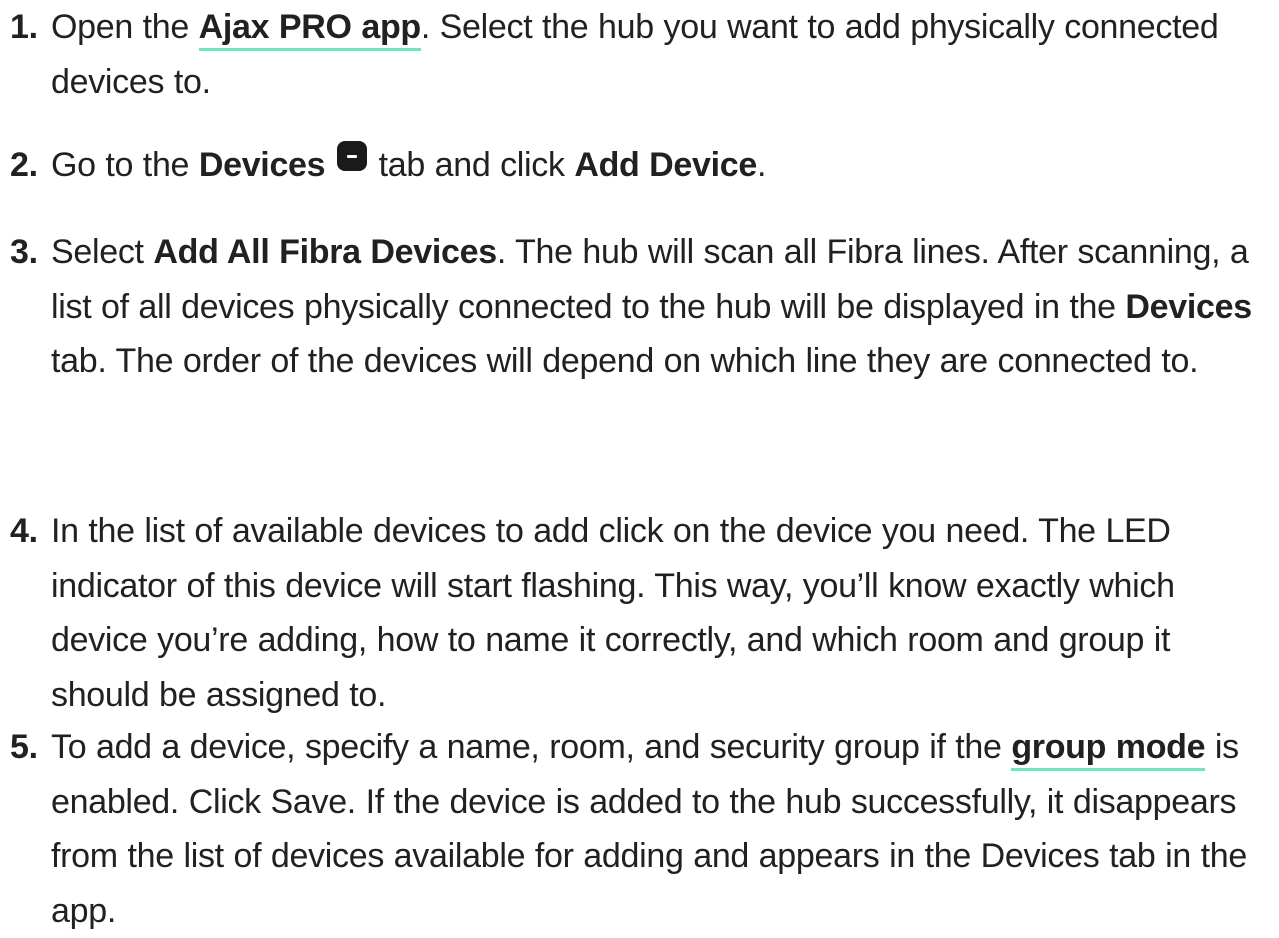 This screenshot has width=1279, height=938. I want to click on group-mode-link: group mode, so click(1108, 749).